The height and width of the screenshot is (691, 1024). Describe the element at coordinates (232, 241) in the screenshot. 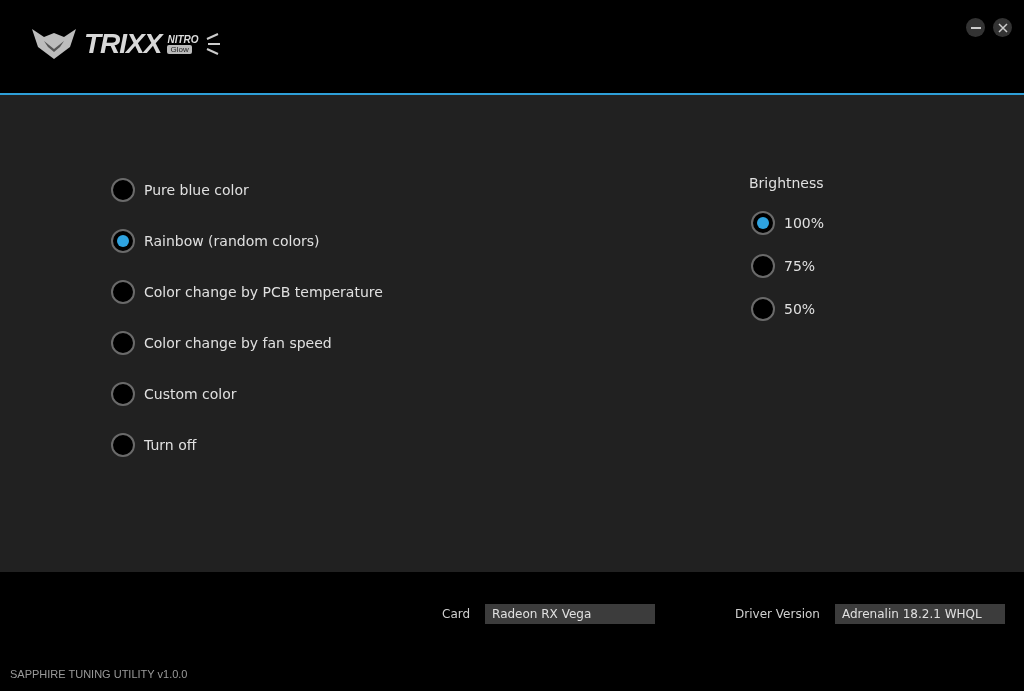

I see `option-label: Rainbow (random colors)` at that location.